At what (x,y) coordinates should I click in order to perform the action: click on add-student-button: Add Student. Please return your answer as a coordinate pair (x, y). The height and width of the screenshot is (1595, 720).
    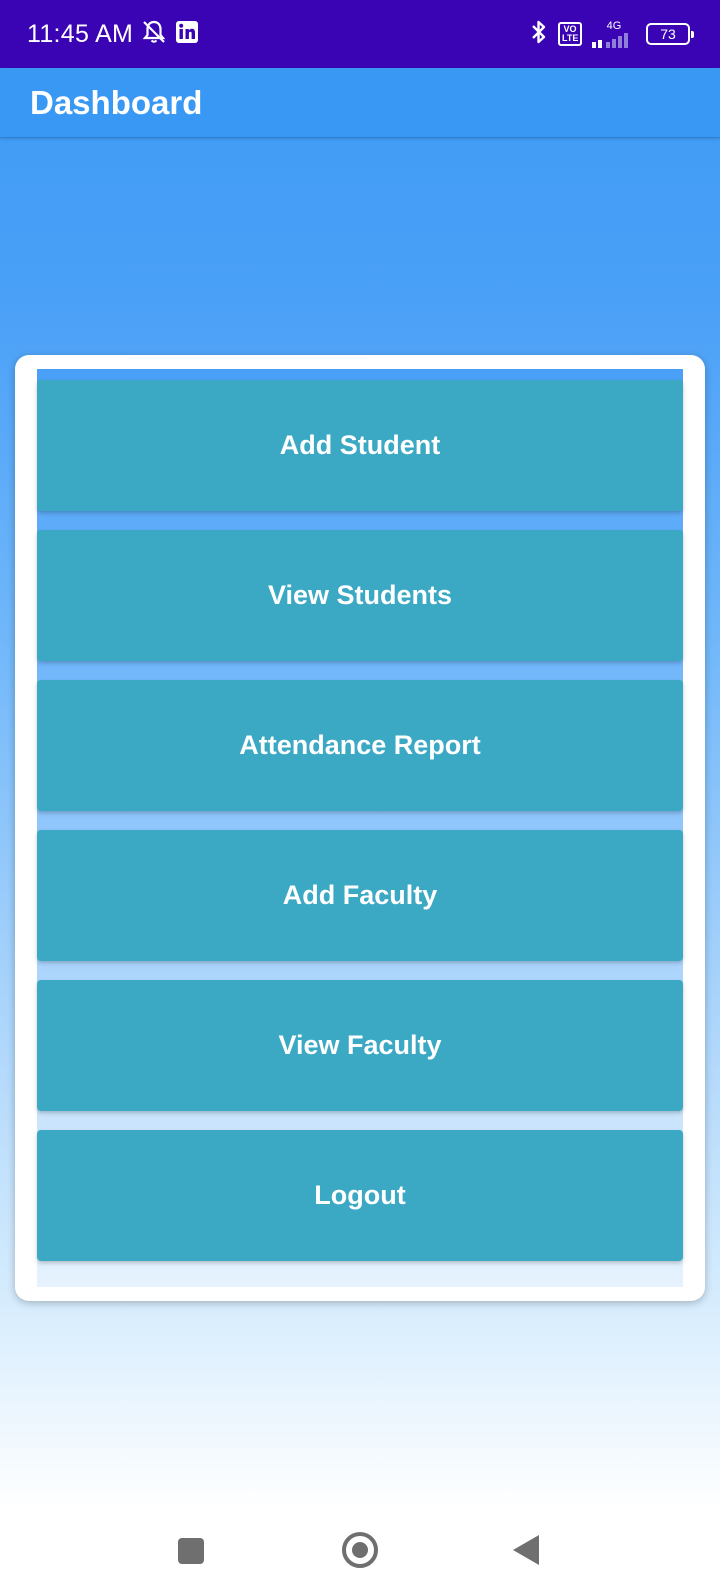
    Looking at the image, I should click on (360, 445).